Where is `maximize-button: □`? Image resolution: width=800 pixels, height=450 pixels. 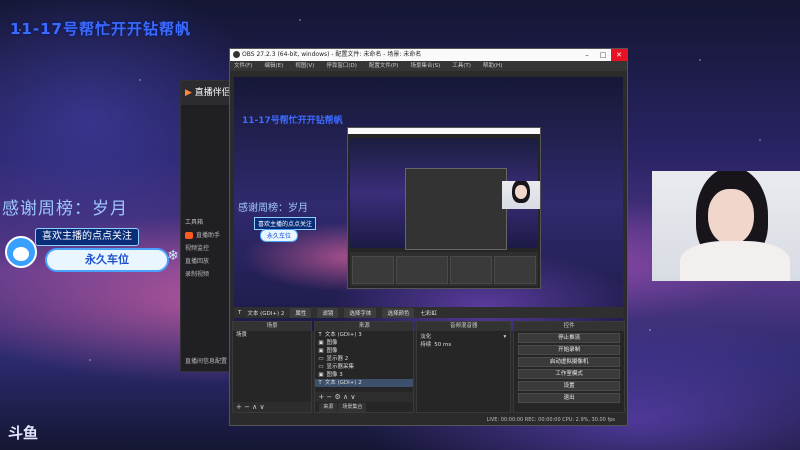 maximize-button: □ is located at coordinates (603, 55).